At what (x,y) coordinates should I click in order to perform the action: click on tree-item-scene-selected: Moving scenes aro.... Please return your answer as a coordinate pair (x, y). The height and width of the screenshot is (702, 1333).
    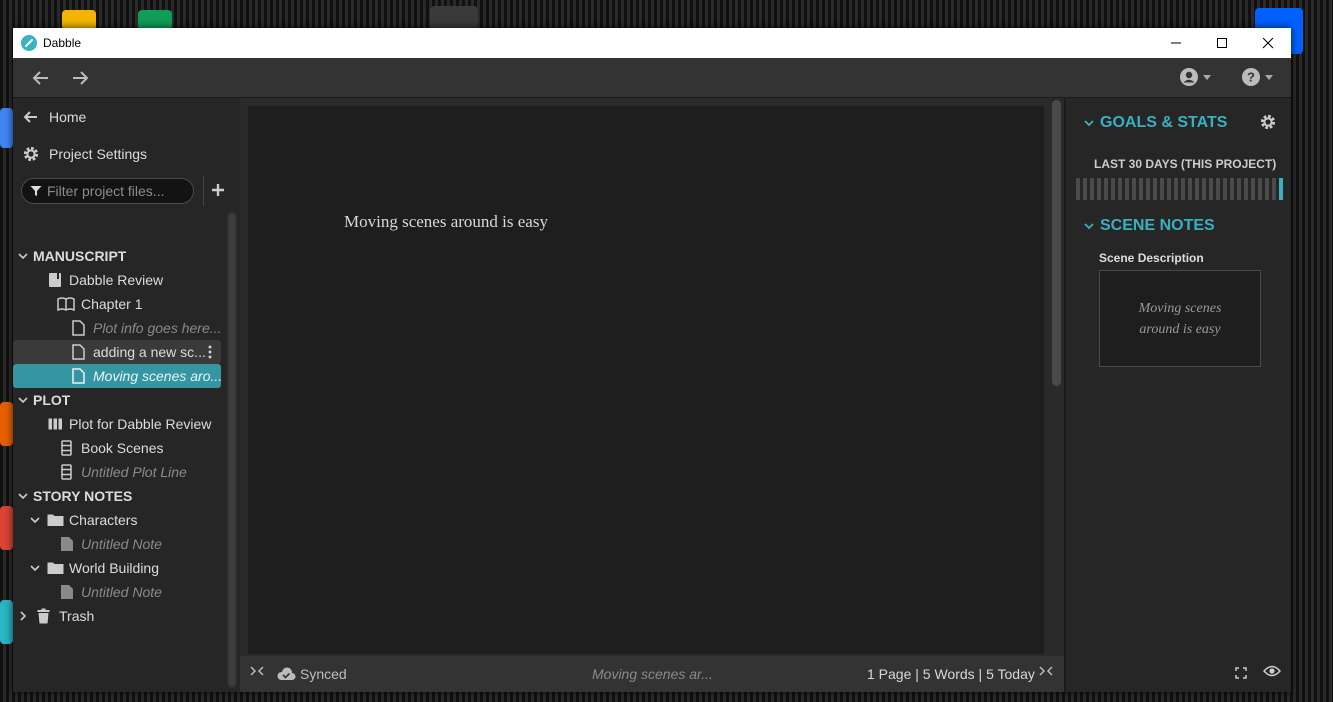
    Looking at the image, I should click on (117, 376).